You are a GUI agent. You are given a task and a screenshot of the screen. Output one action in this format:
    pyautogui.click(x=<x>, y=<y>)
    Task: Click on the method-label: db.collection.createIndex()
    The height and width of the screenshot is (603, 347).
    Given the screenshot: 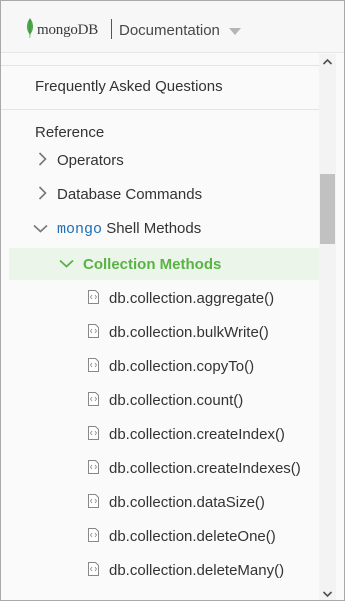 What is the action you would take?
    pyautogui.click(x=197, y=434)
    